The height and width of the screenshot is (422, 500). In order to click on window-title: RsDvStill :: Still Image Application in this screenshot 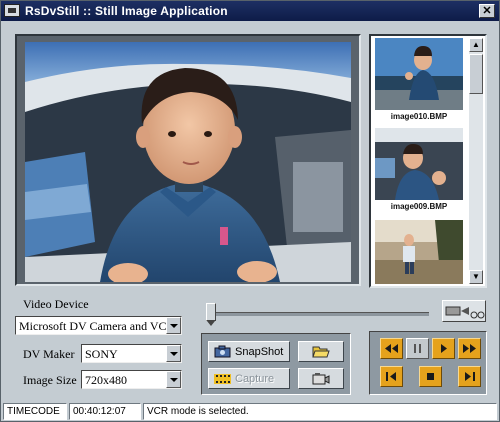, I will do `click(126, 11)`.